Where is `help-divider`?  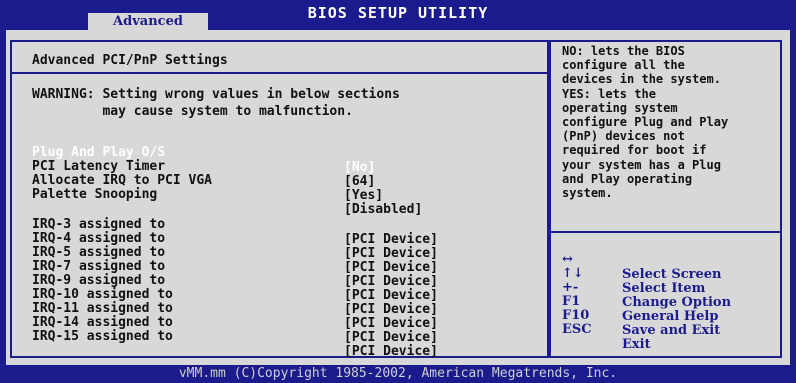 help-divider is located at coordinates (666, 232).